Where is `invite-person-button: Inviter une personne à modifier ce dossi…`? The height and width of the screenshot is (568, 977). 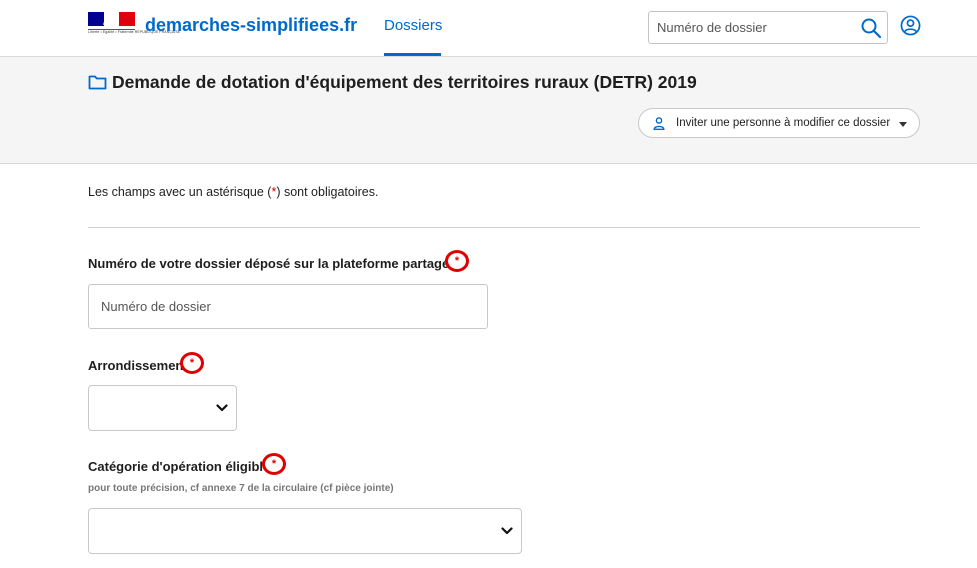
invite-person-button: Inviter une personne à modifier ce dossi… is located at coordinates (779, 123).